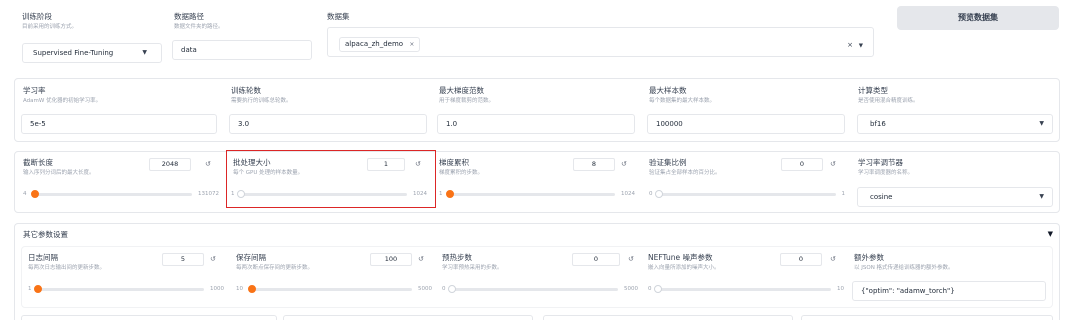 This screenshot has height=320, width=1080. I want to click on dataset-dir-info: 数据文件夹的路径。, so click(199, 27).